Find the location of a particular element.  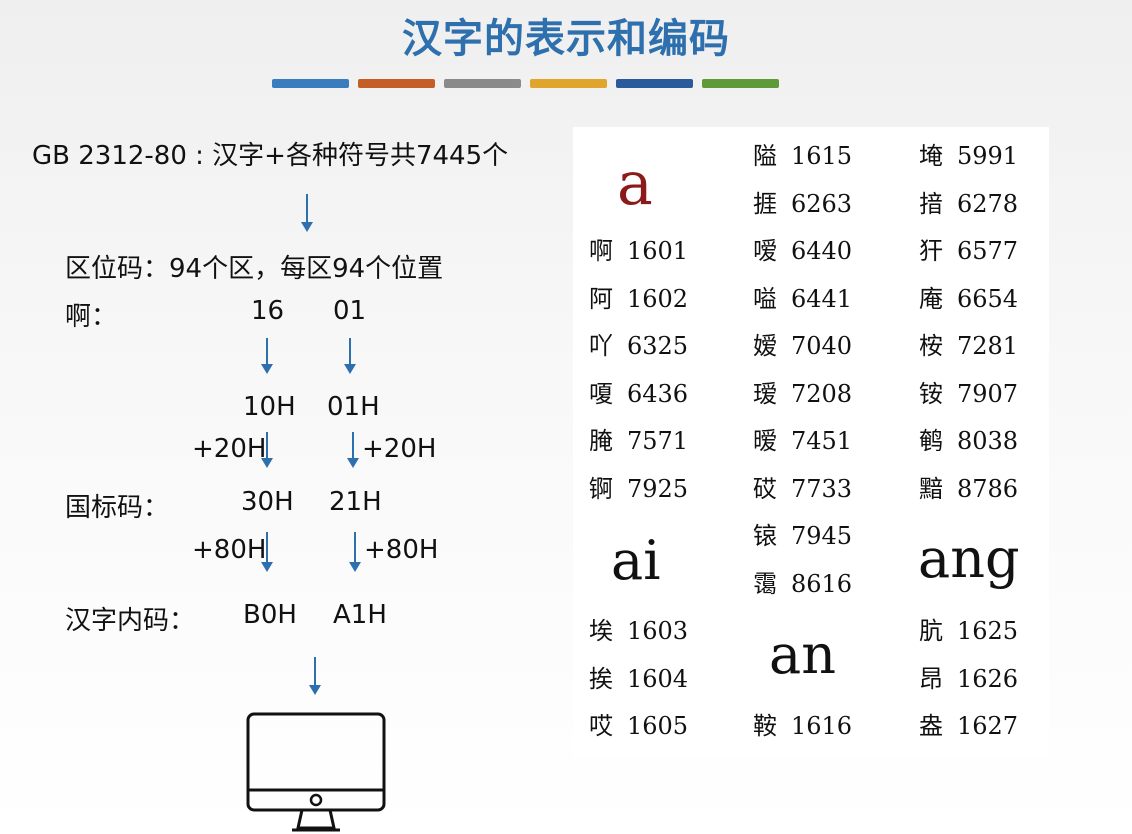

char-code-entry: 肮 1625 is located at coordinates (968, 628).